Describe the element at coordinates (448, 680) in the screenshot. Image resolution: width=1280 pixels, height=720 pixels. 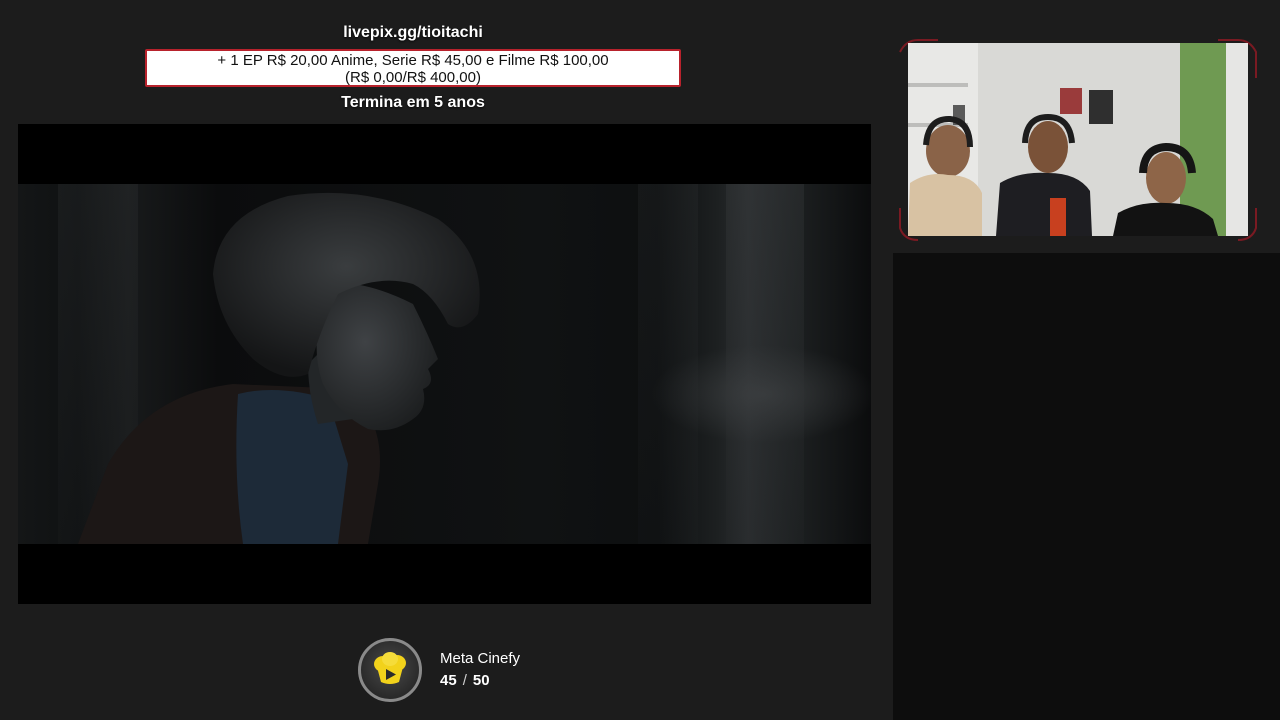
I see `meta-current: 45` at that location.